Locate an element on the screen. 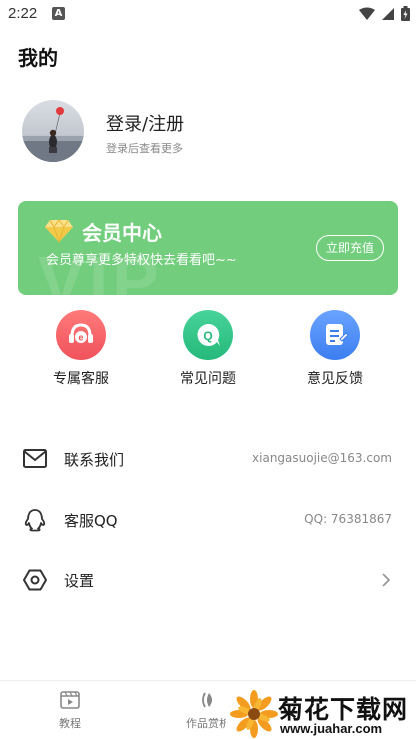 The image size is (416, 739). works-icon is located at coordinates (207, 700).